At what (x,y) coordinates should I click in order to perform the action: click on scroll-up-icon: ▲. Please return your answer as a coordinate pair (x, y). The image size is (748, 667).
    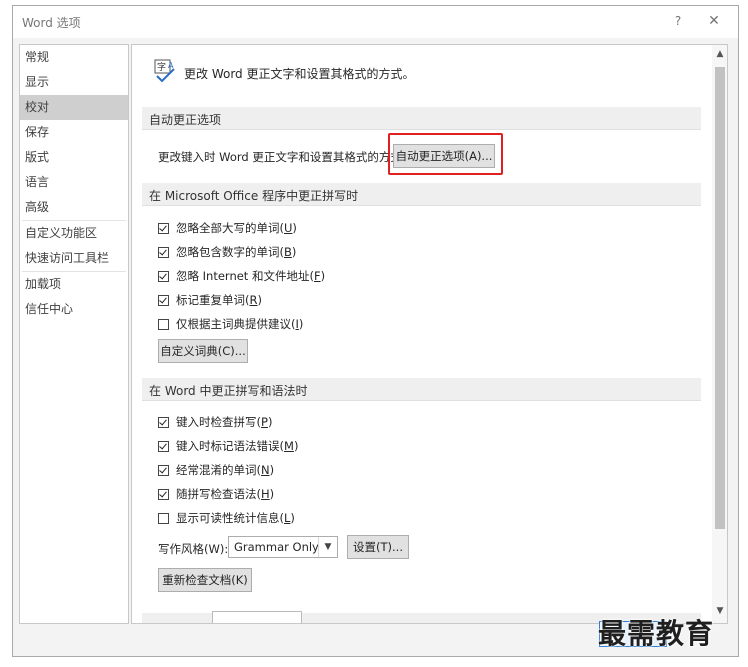
    Looking at the image, I should click on (719, 54).